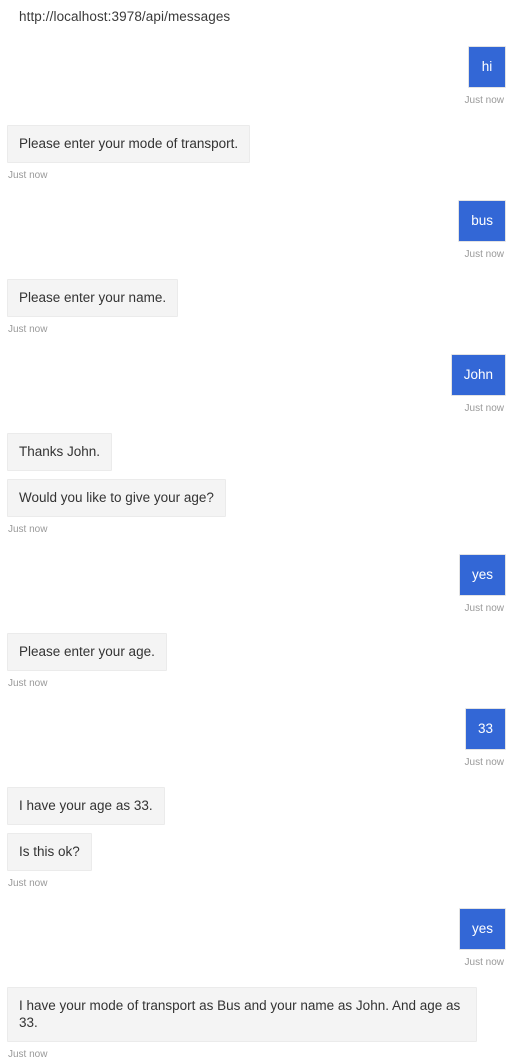 The width and height of the screenshot is (513, 1061). Describe the element at coordinates (255, 144) in the screenshot. I see `message-row: Please enter your mode of transport.` at that location.